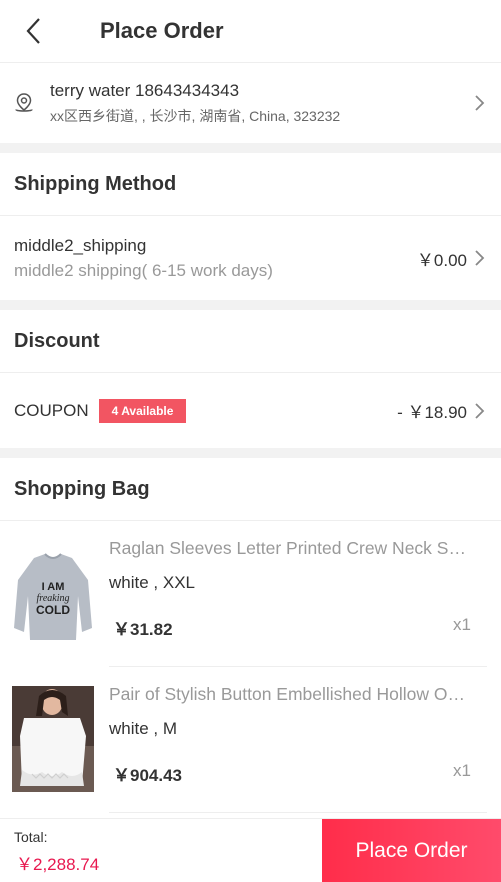 This screenshot has width=501, height=882. Describe the element at coordinates (147, 775) in the screenshot. I see `item-price: ￥904.43` at that location.